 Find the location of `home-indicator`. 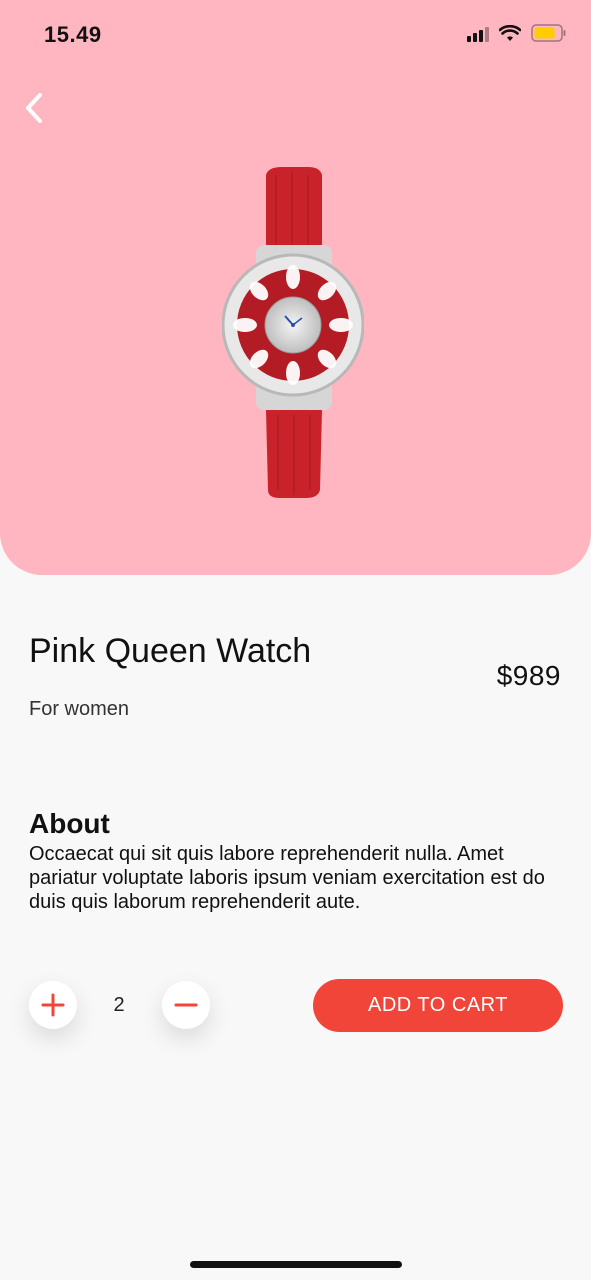

home-indicator is located at coordinates (296, 1264).